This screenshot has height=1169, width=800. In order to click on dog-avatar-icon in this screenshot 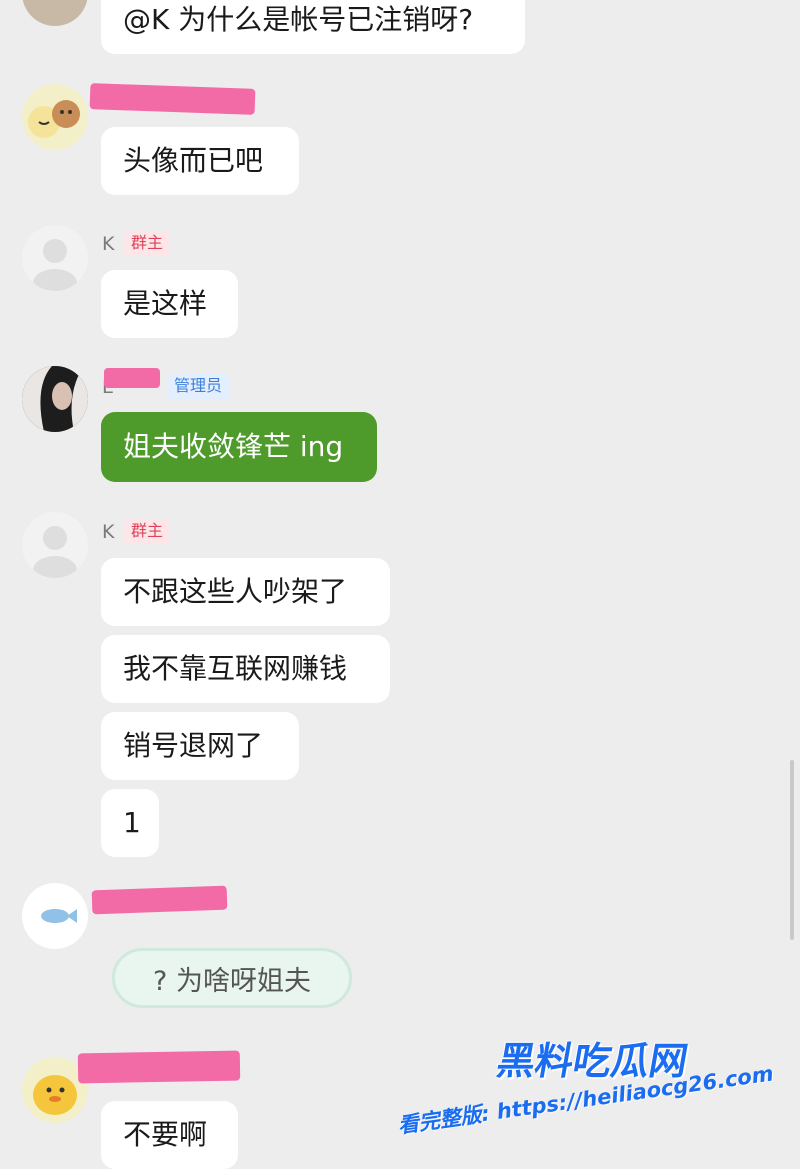, I will do `click(54, 119)`.